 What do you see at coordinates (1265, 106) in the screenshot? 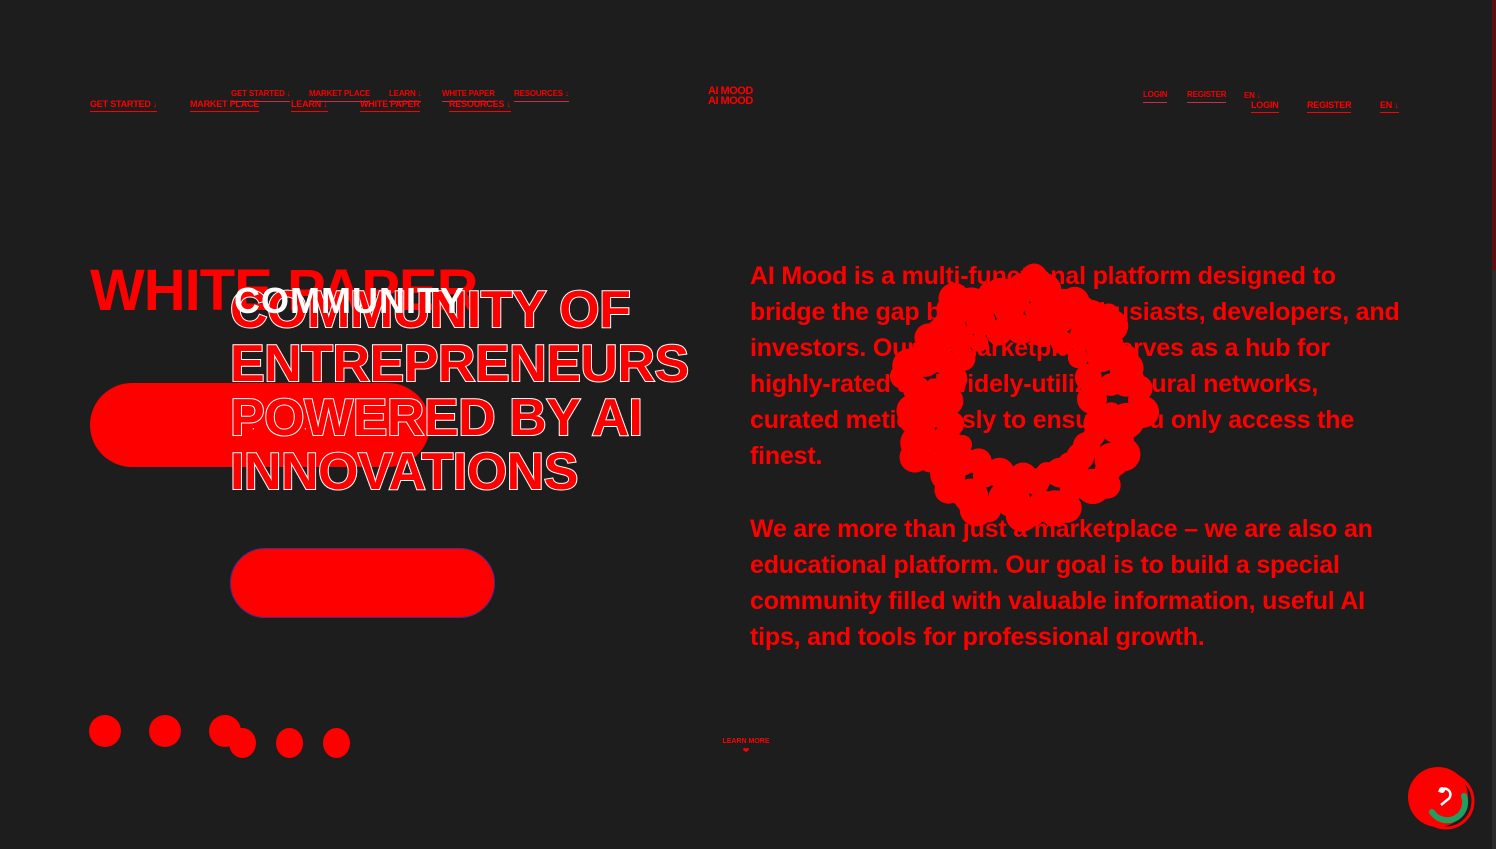
I see `nav-login: LOGIN` at bounding box center [1265, 106].